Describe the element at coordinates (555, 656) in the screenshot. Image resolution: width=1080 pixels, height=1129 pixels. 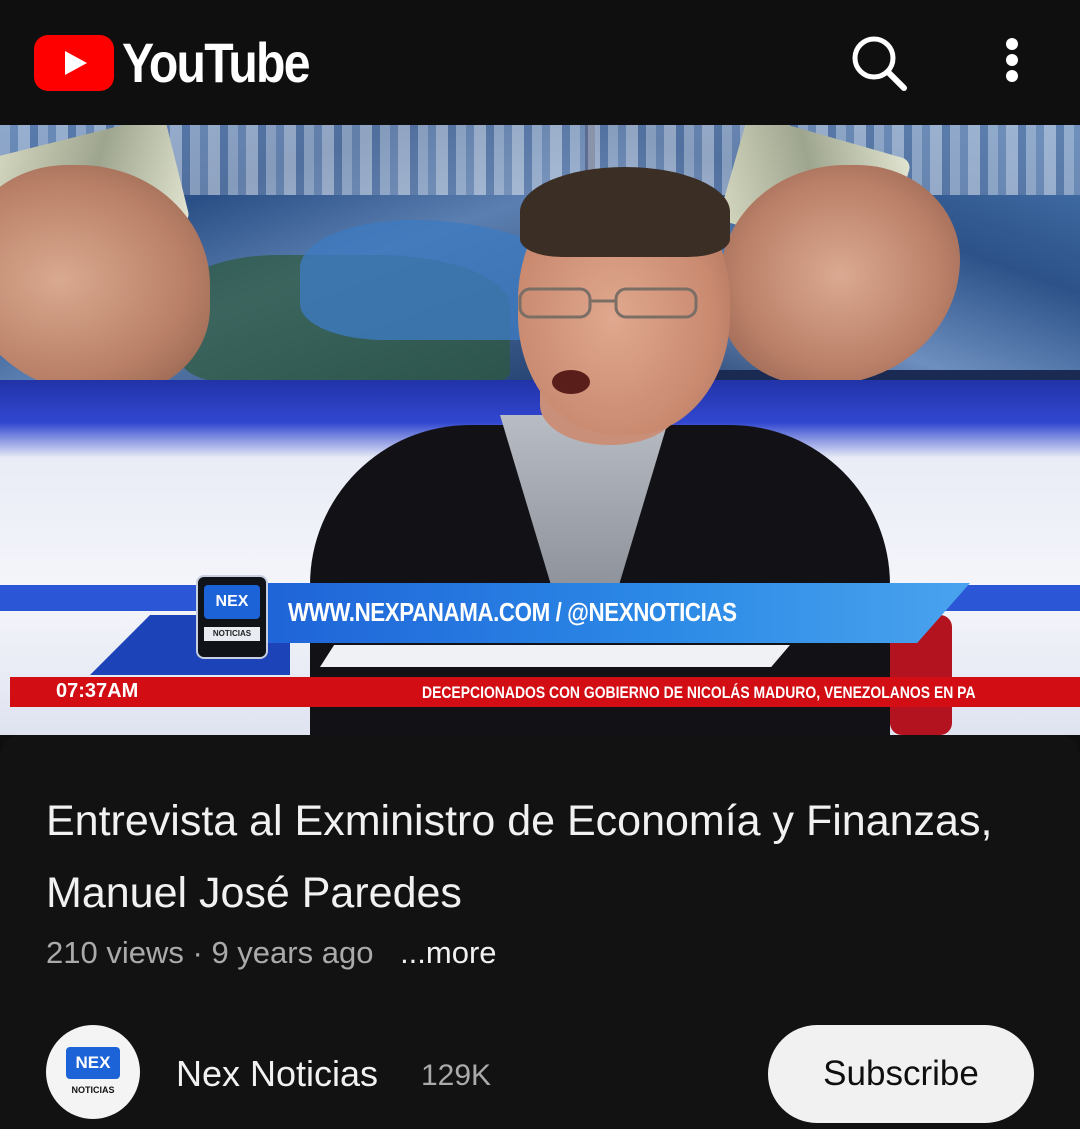
I see `lower-third-underbar` at that location.